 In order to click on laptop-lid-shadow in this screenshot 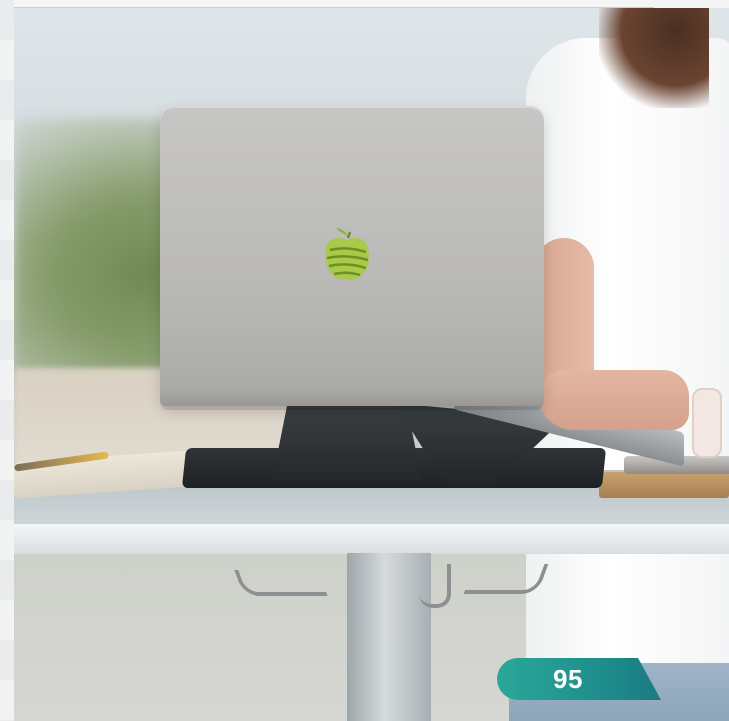, I will do `click(352, 399)`.